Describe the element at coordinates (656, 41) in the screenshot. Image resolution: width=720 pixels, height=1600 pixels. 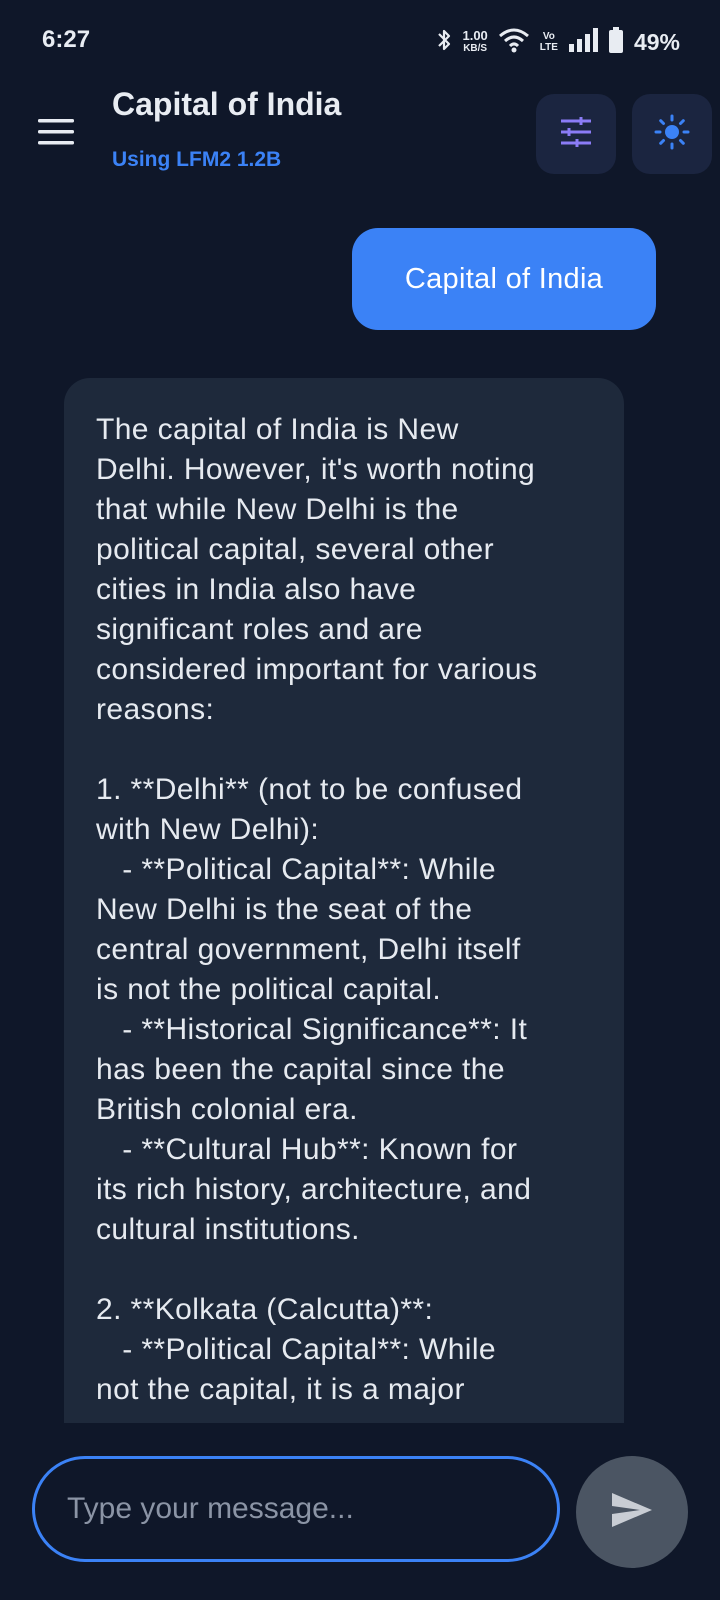
I see `battery-percent: 49%` at that location.